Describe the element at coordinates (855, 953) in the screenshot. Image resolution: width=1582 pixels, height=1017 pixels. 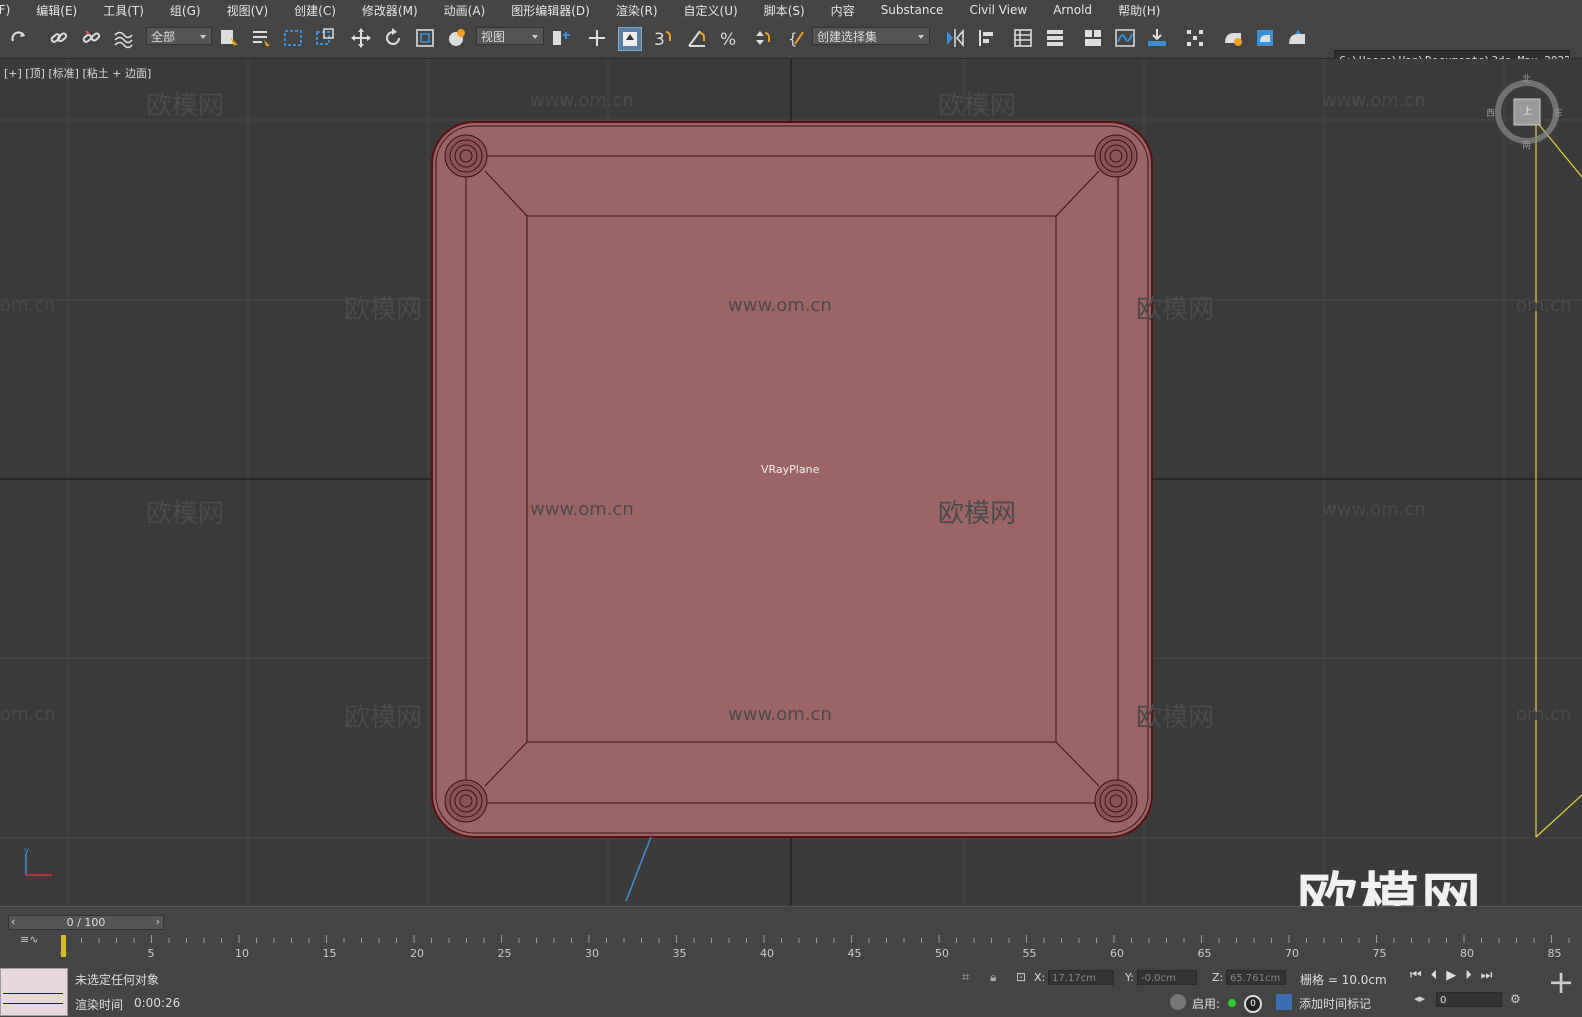
I see `ruler-tick-label: 45` at that location.